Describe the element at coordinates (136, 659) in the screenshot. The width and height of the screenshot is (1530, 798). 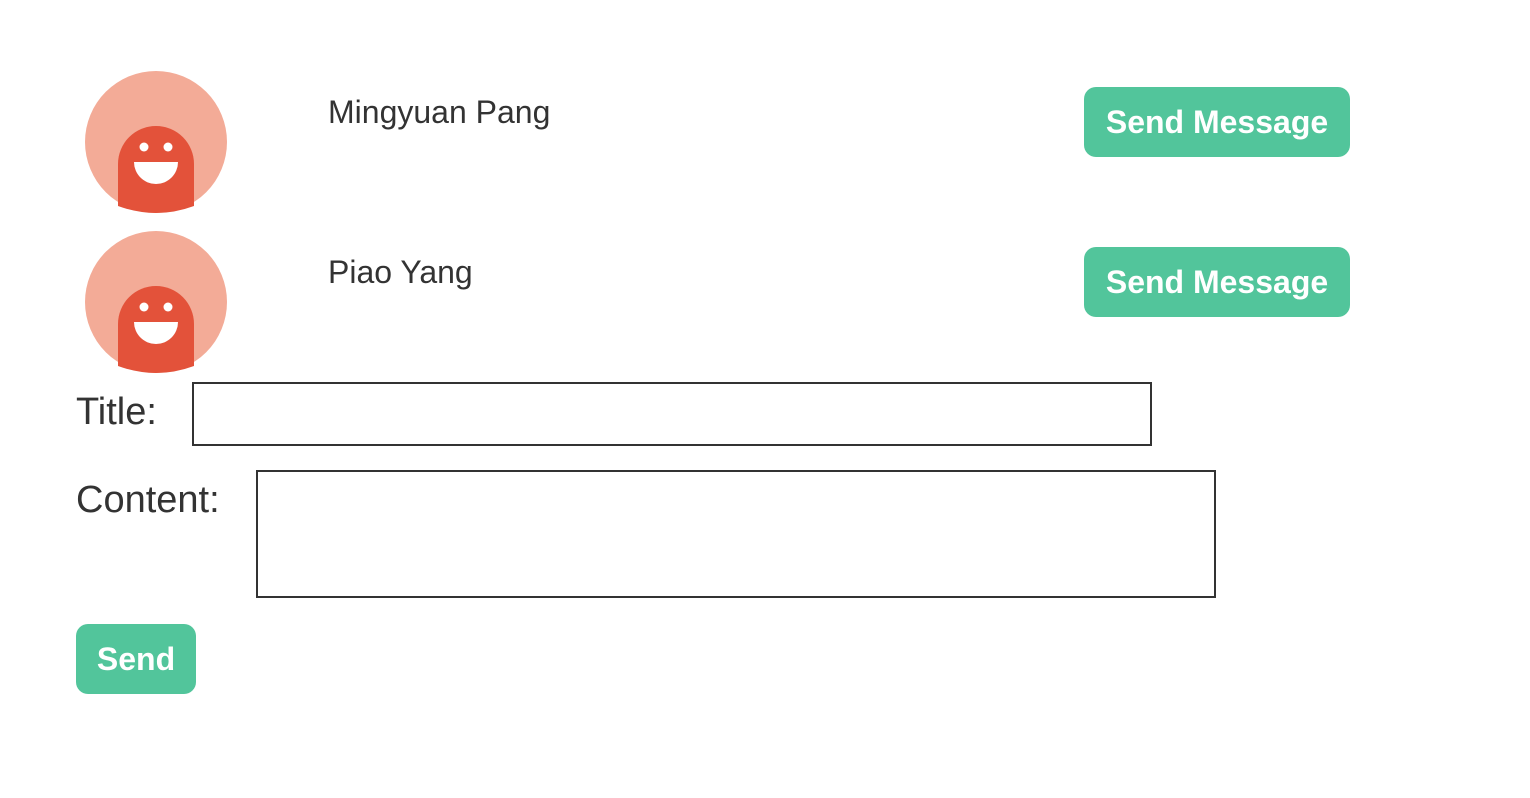
I see `send-button: Send` at that location.